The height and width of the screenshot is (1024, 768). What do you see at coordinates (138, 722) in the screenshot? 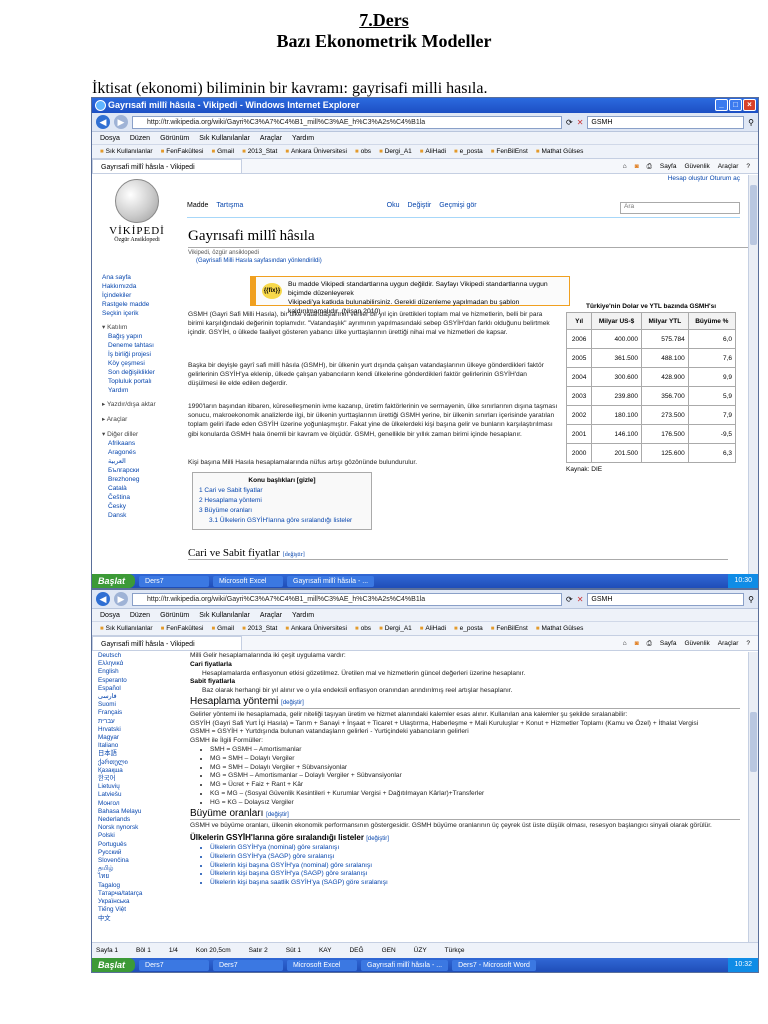
I see `language-link: עברית` at bounding box center [138, 722].